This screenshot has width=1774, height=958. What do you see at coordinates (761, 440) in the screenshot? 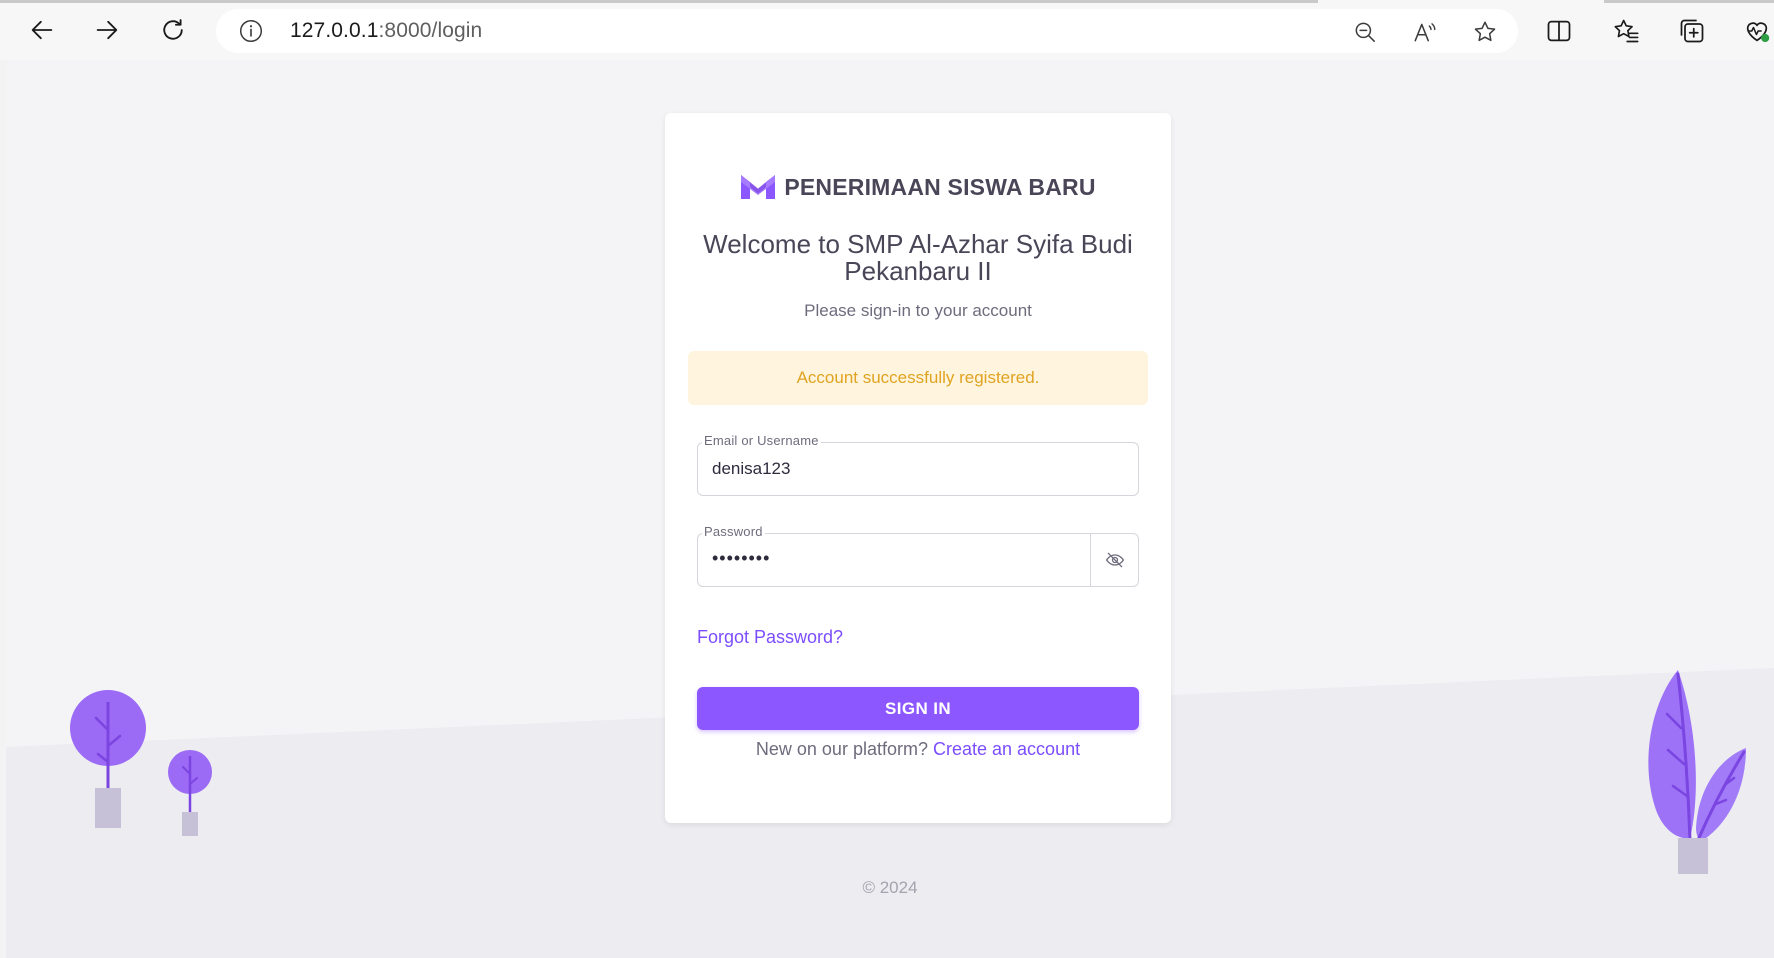
I see `email-label: Email or Username` at bounding box center [761, 440].